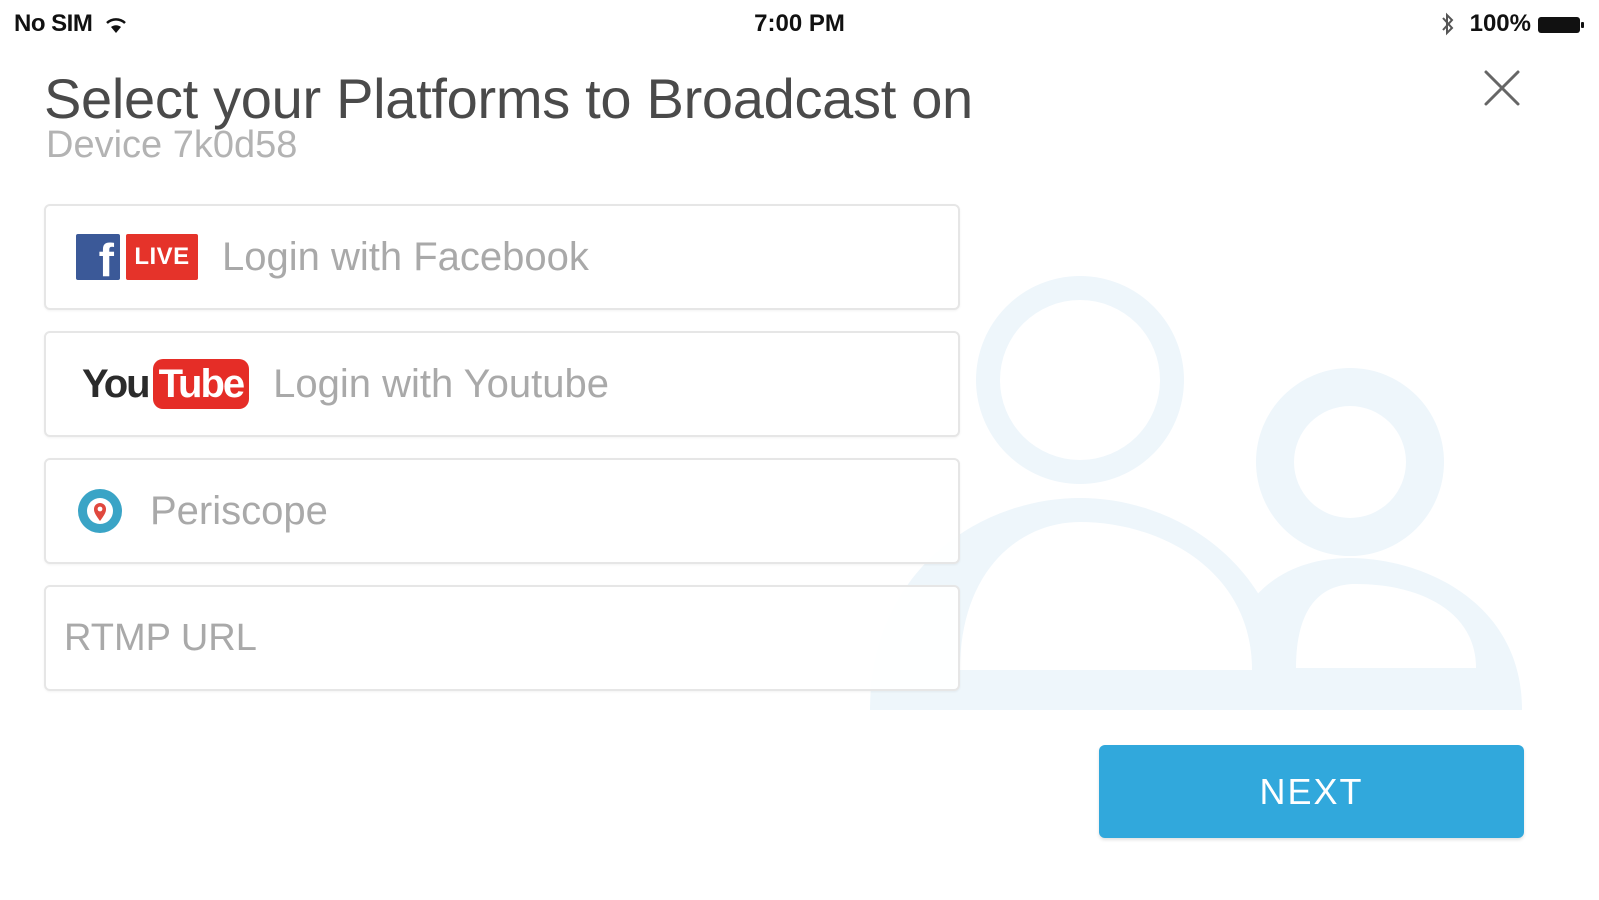  I want to click on periscope-button: Periscope, so click(502, 511).